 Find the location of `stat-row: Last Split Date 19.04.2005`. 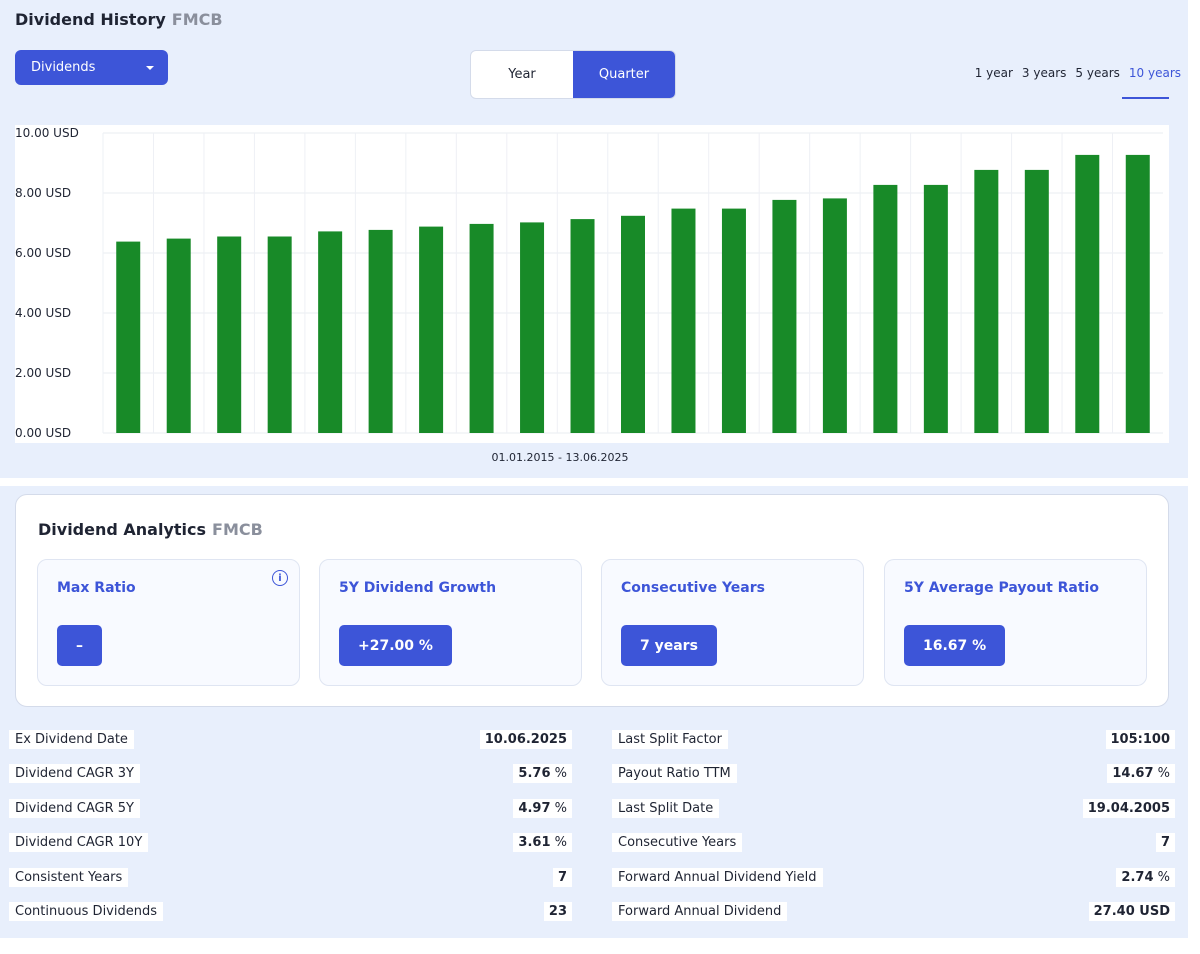

stat-row: Last Split Date 19.04.2005 is located at coordinates (900, 809).